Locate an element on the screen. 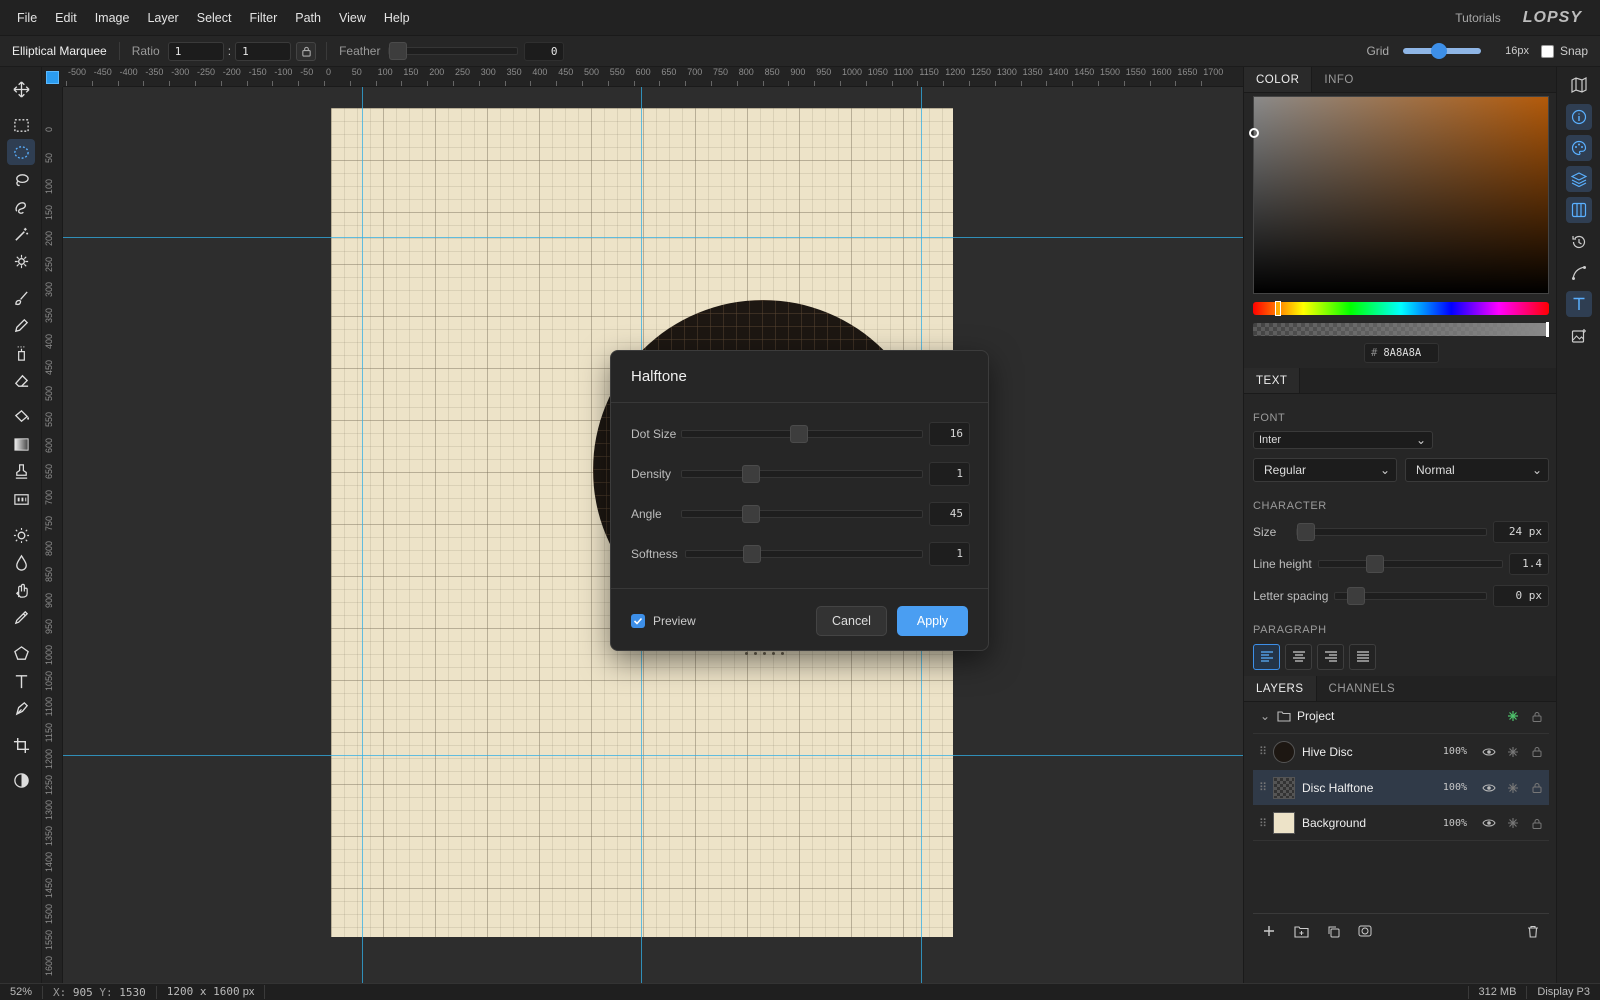 The width and height of the screenshot is (1600, 1000). image-panel-button is located at coordinates (1579, 336).